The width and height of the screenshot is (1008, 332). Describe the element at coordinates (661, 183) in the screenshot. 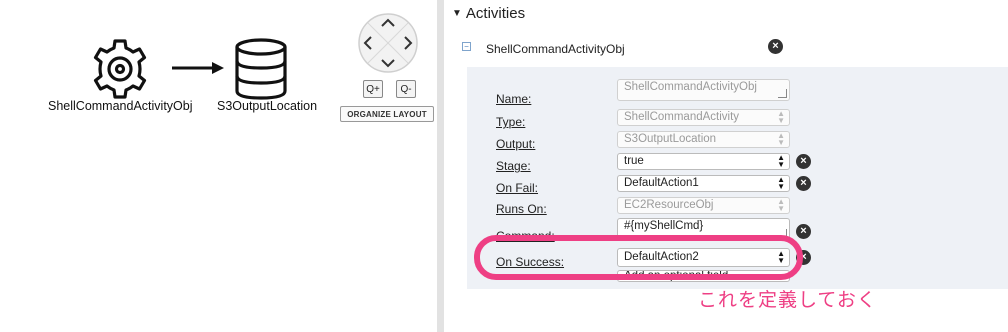

I see `on-fail-value: DefaultAction1` at that location.